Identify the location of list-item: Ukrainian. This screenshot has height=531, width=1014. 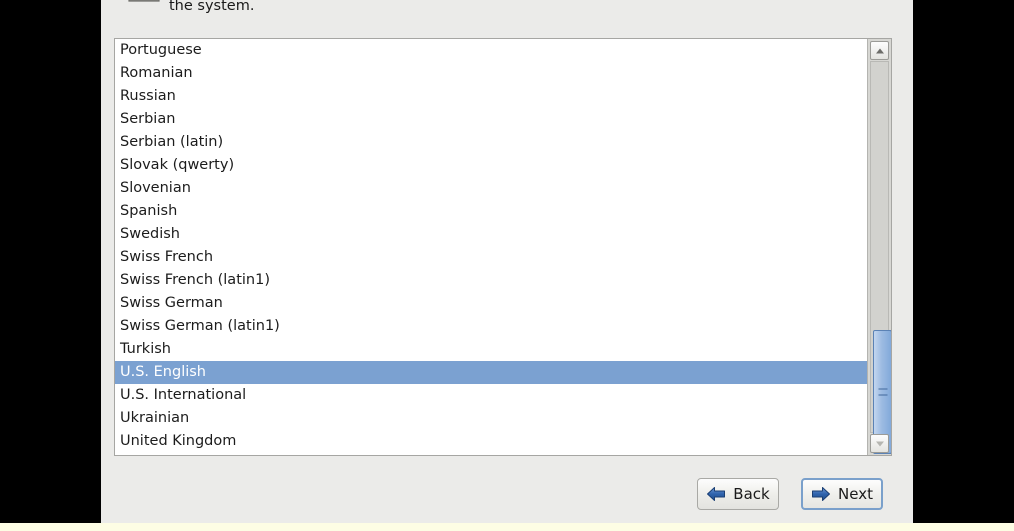
(492, 418).